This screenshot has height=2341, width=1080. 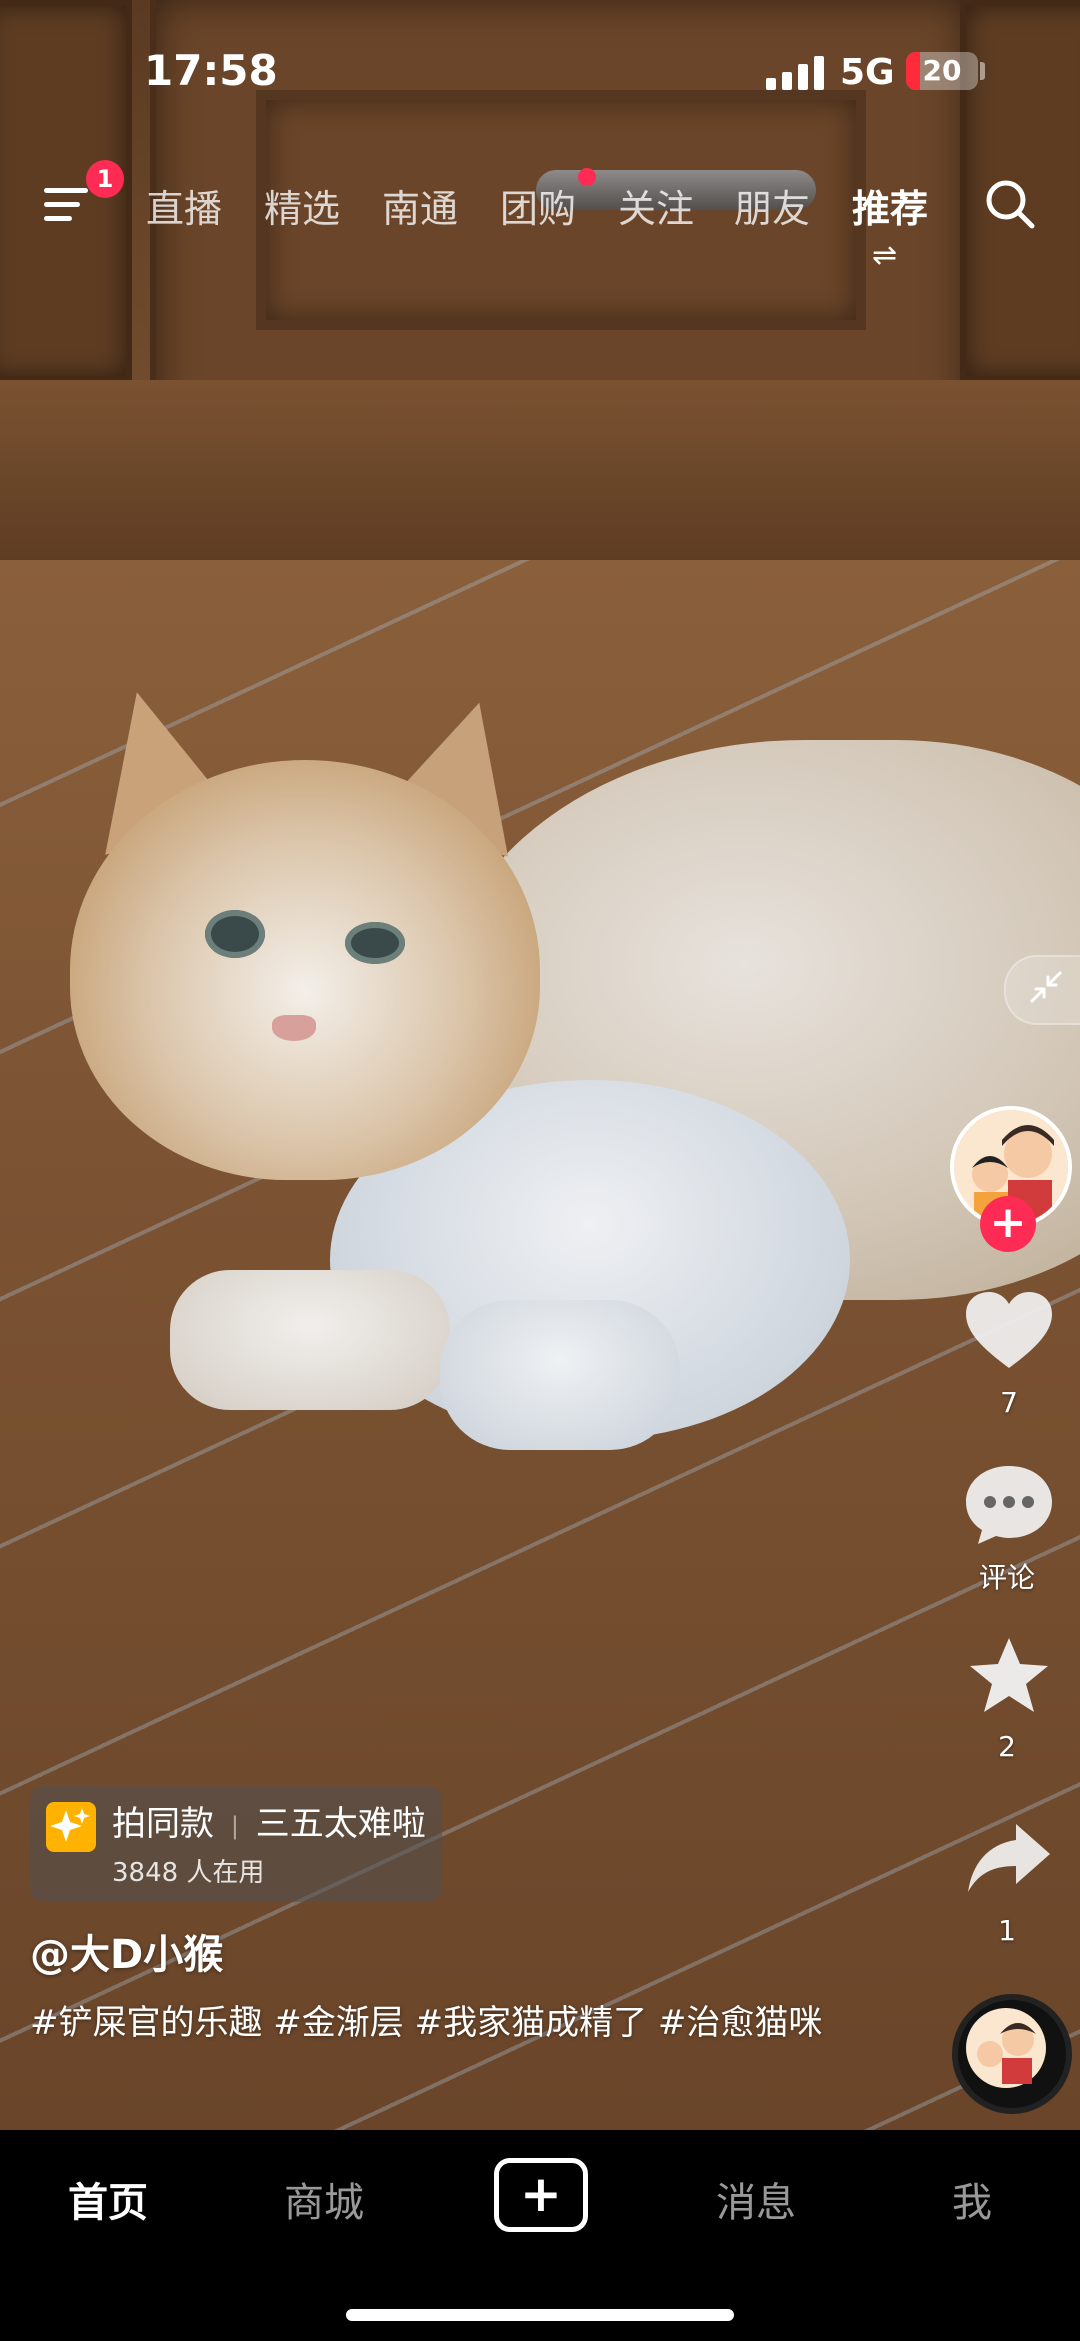 What do you see at coordinates (302, 205) in the screenshot?
I see `tab-featured: 精选` at bounding box center [302, 205].